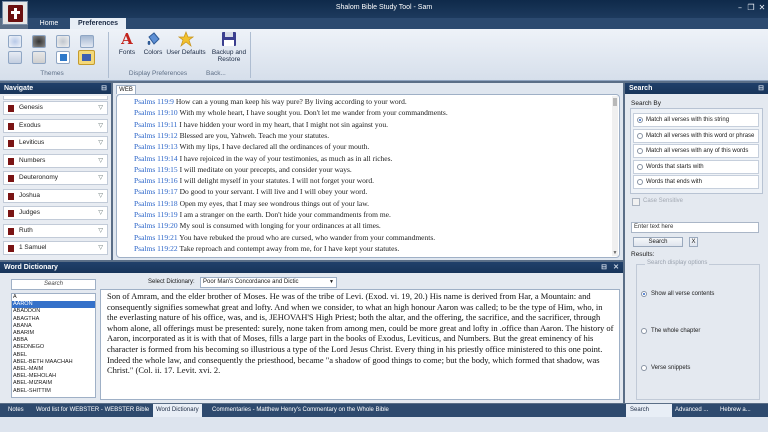 The image size is (768, 432). What do you see at coordinates (55, 248) in the screenshot?
I see `nav-book-item: 1 Samuel ▽` at bounding box center [55, 248].